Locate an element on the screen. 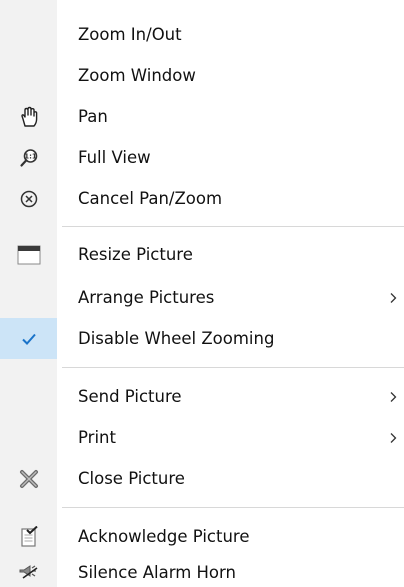 The height and width of the screenshot is (587, 404). menu-item-disable-wheel-zooming: Disable Wheel Zooming is located at coordinates (202, 338).